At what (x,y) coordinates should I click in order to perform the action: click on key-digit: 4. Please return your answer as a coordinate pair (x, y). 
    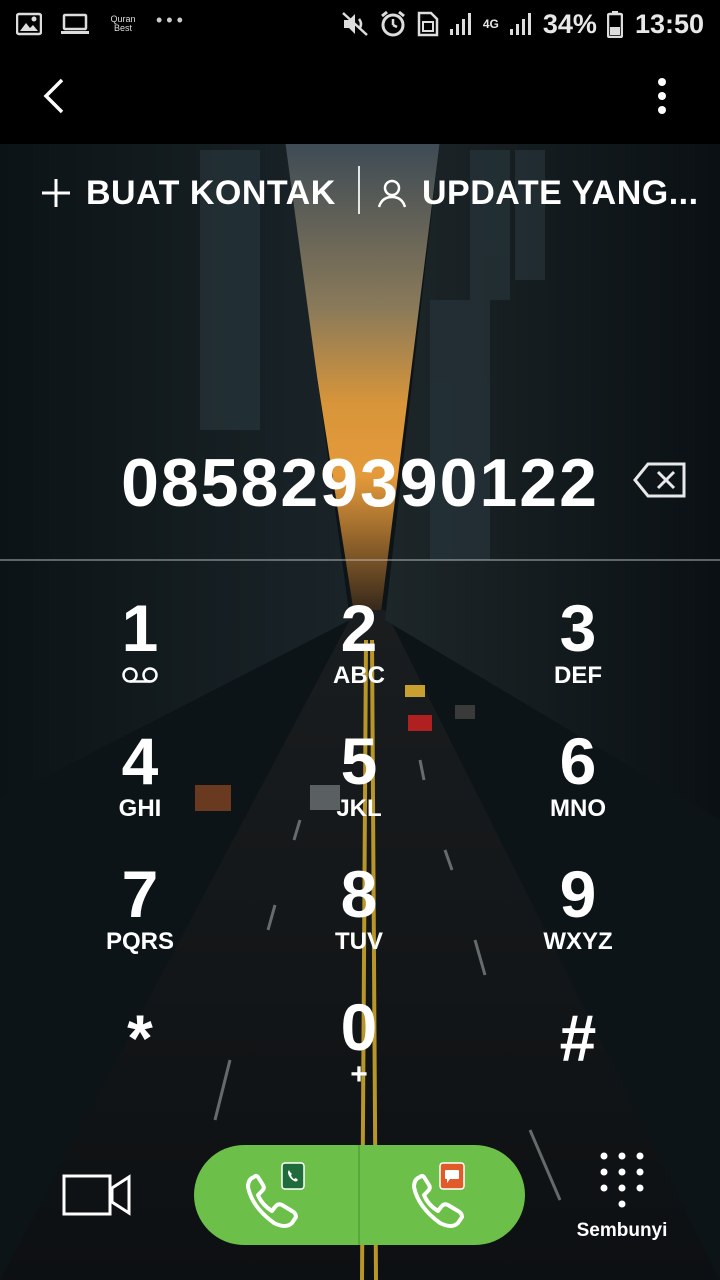
    Looking at the image, I should click on (140, 761).